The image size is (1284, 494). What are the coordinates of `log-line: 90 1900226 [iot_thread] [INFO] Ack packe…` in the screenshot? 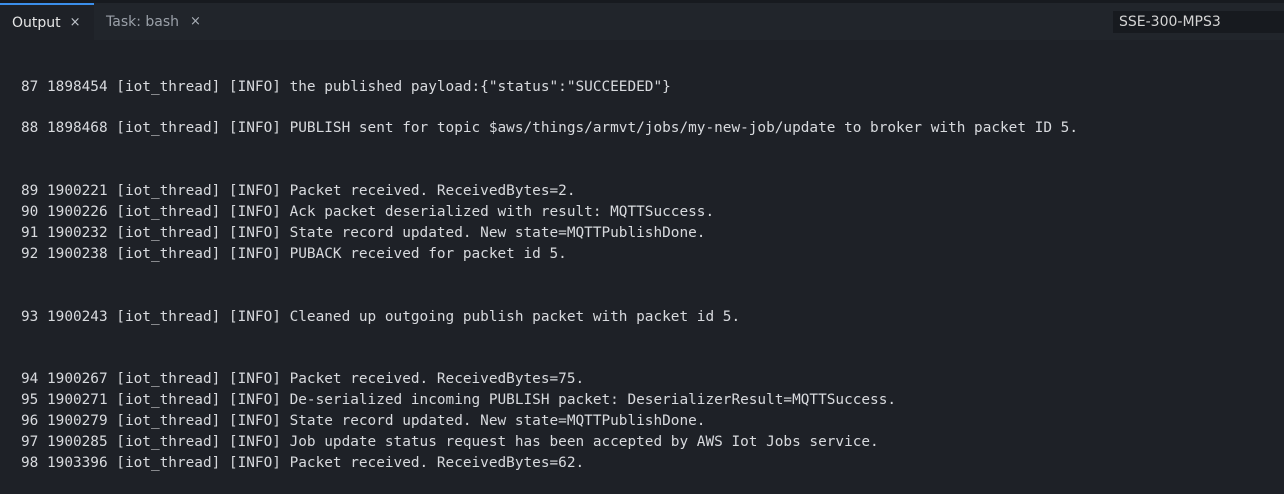 It's located at (368, 212).